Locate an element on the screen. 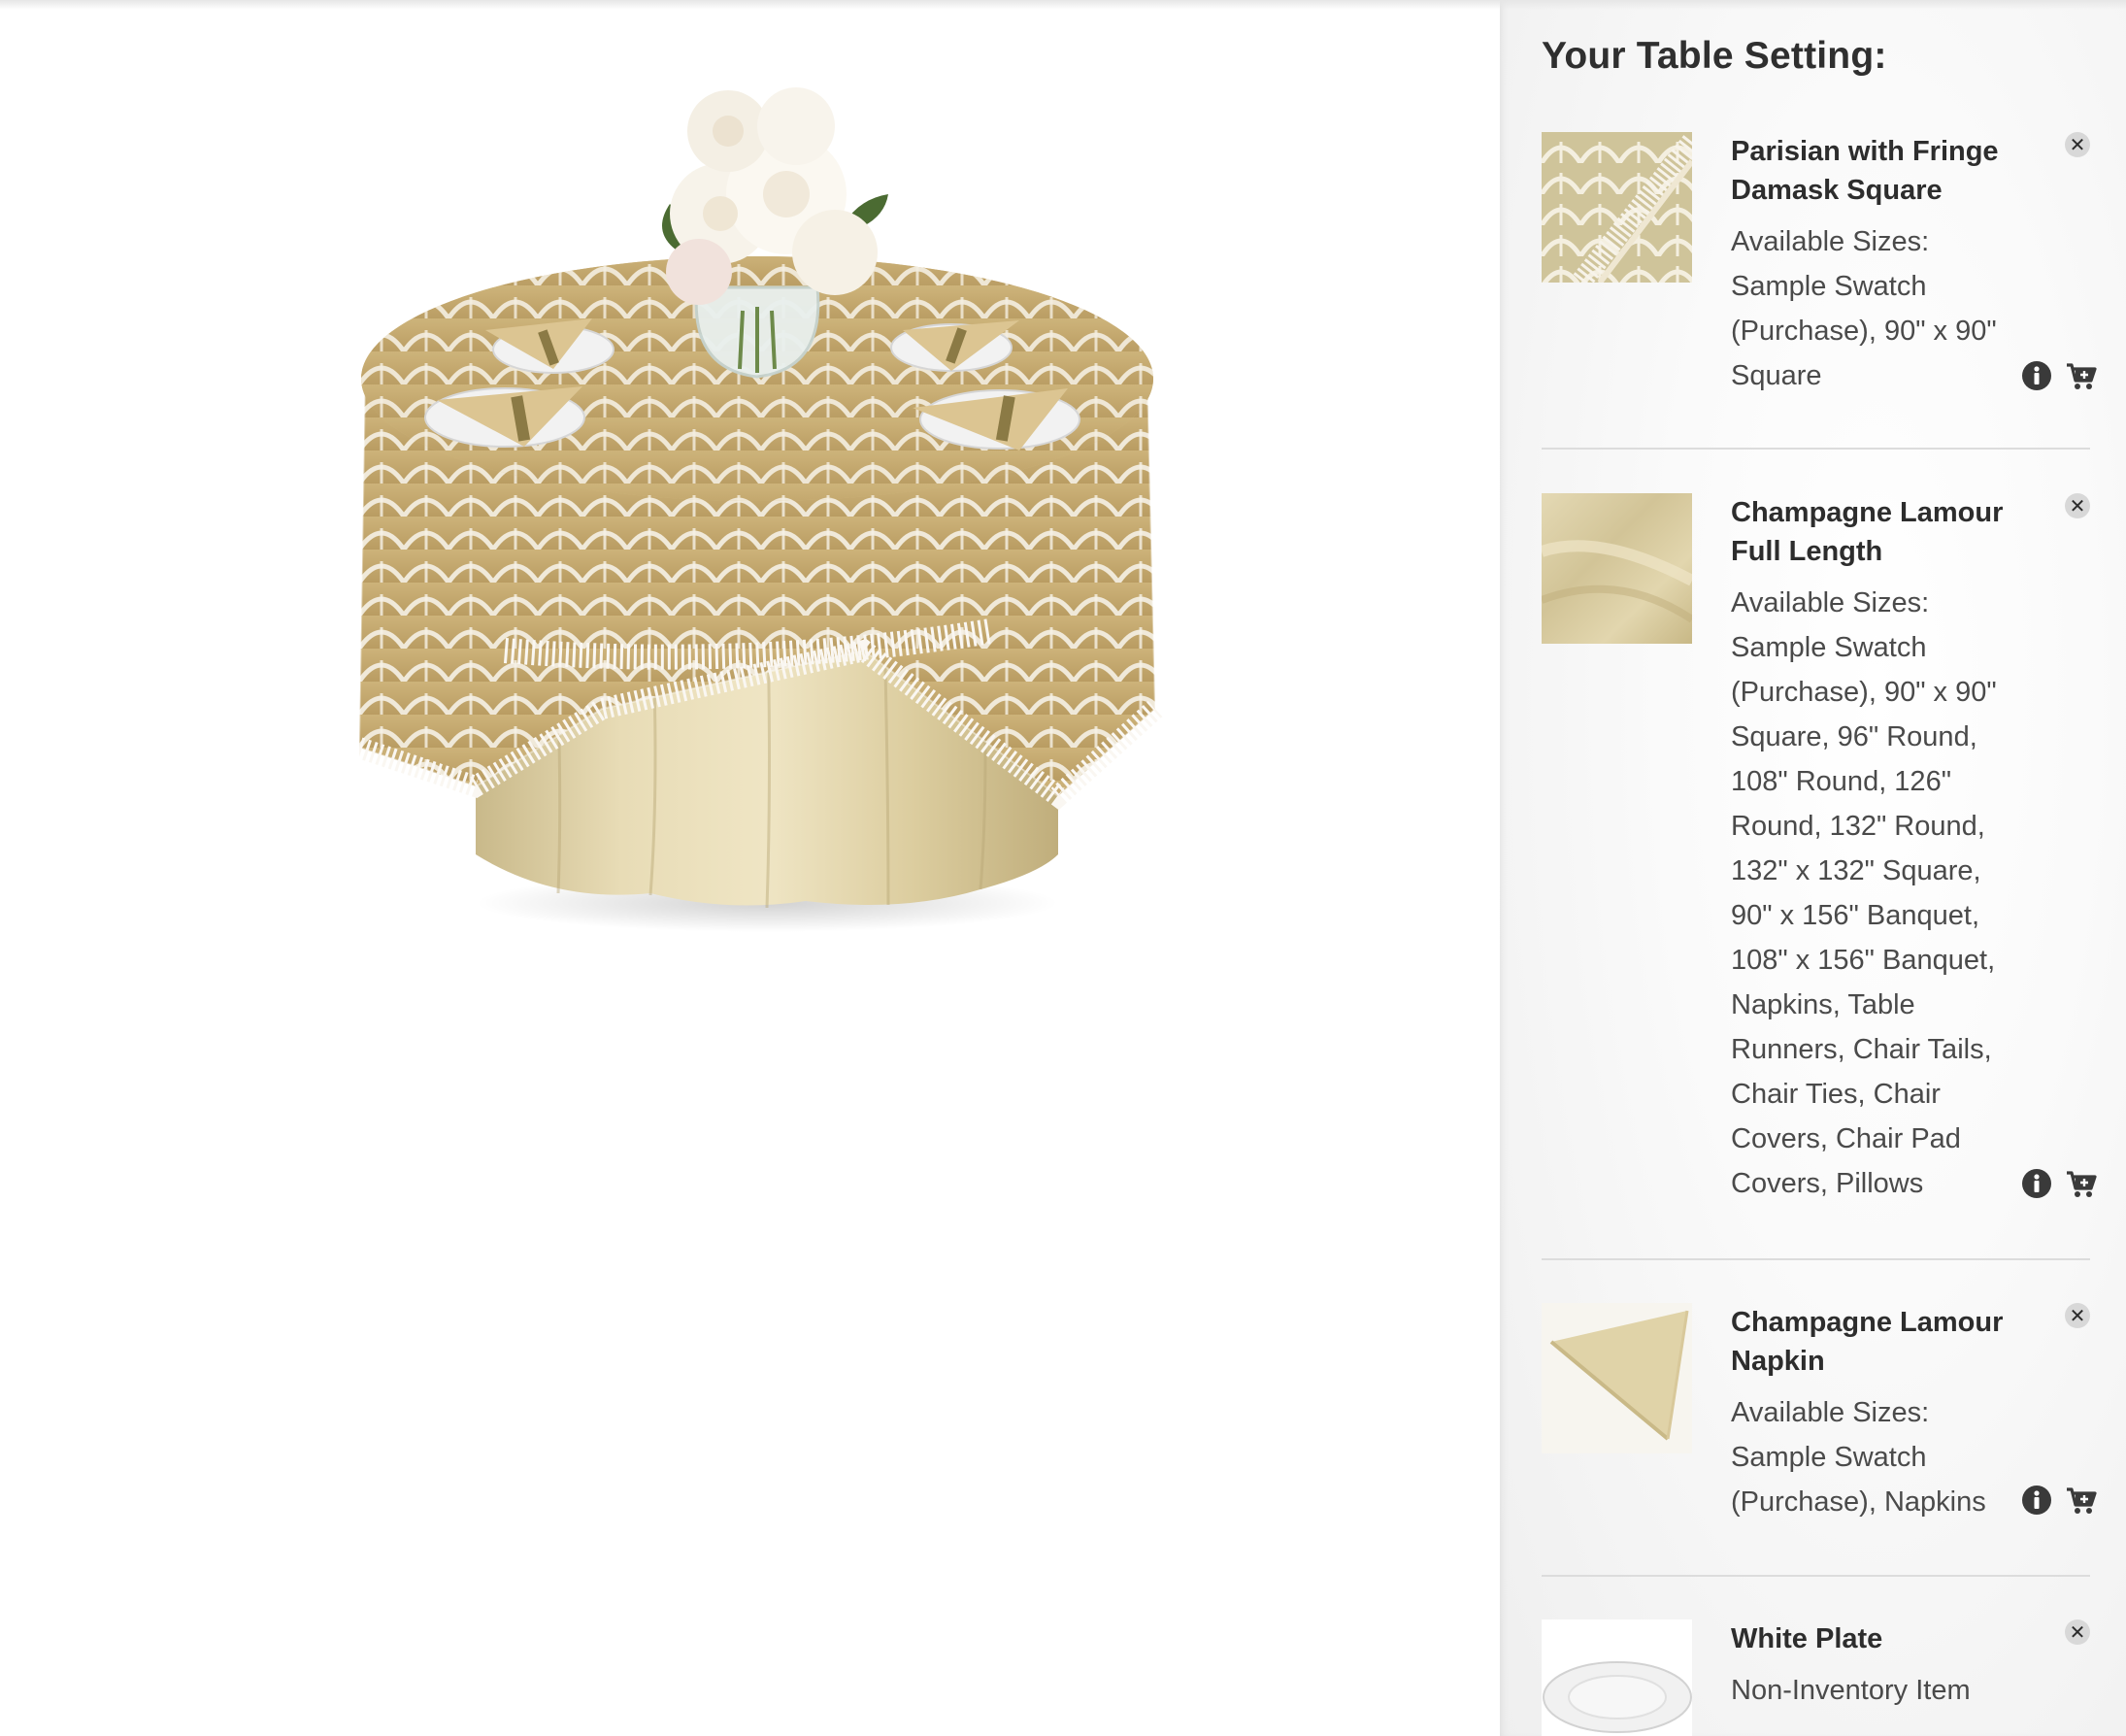 Image resolution: width=2126 pixels, height=1736 pixels. item-name: White Plate is located at coordinates (1876, 1638).